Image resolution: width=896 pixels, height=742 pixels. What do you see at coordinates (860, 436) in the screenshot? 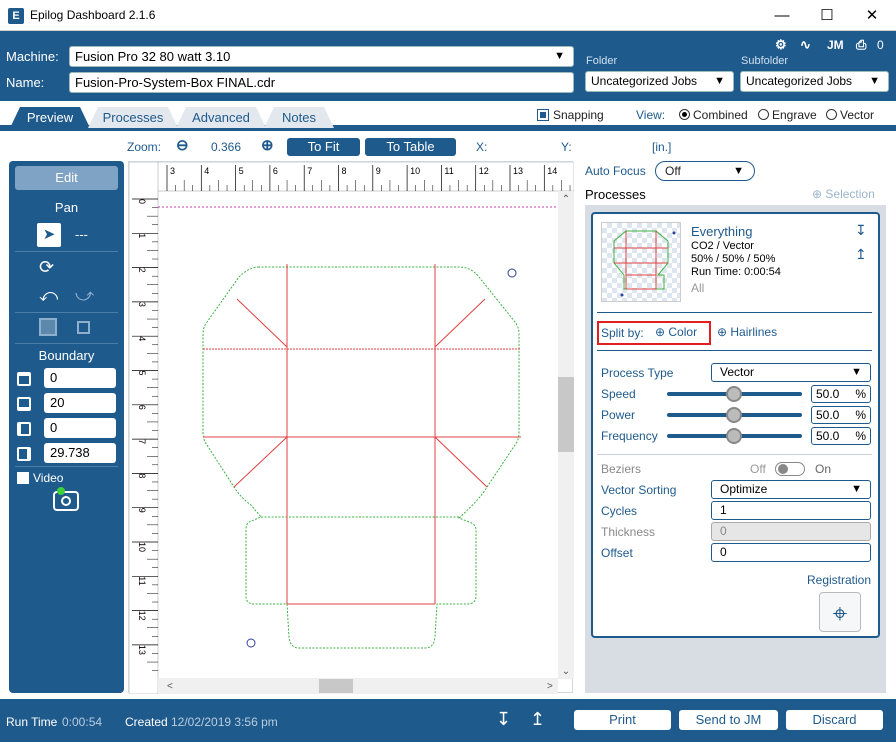
I see `percent-sign: %` at bounding box center [860, 436].